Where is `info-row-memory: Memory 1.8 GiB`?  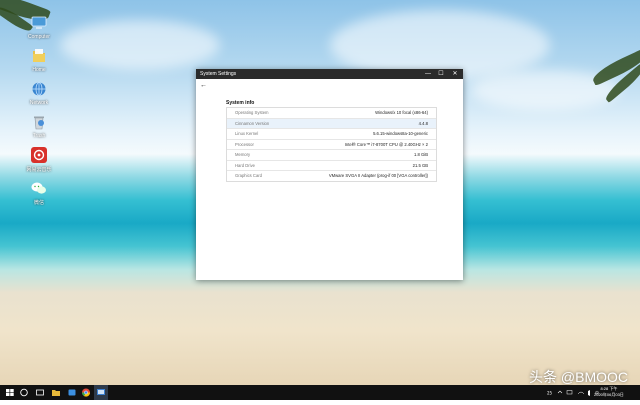 info-row-memory: Memory 1.8 GiB is located at coordinates (331, 155).